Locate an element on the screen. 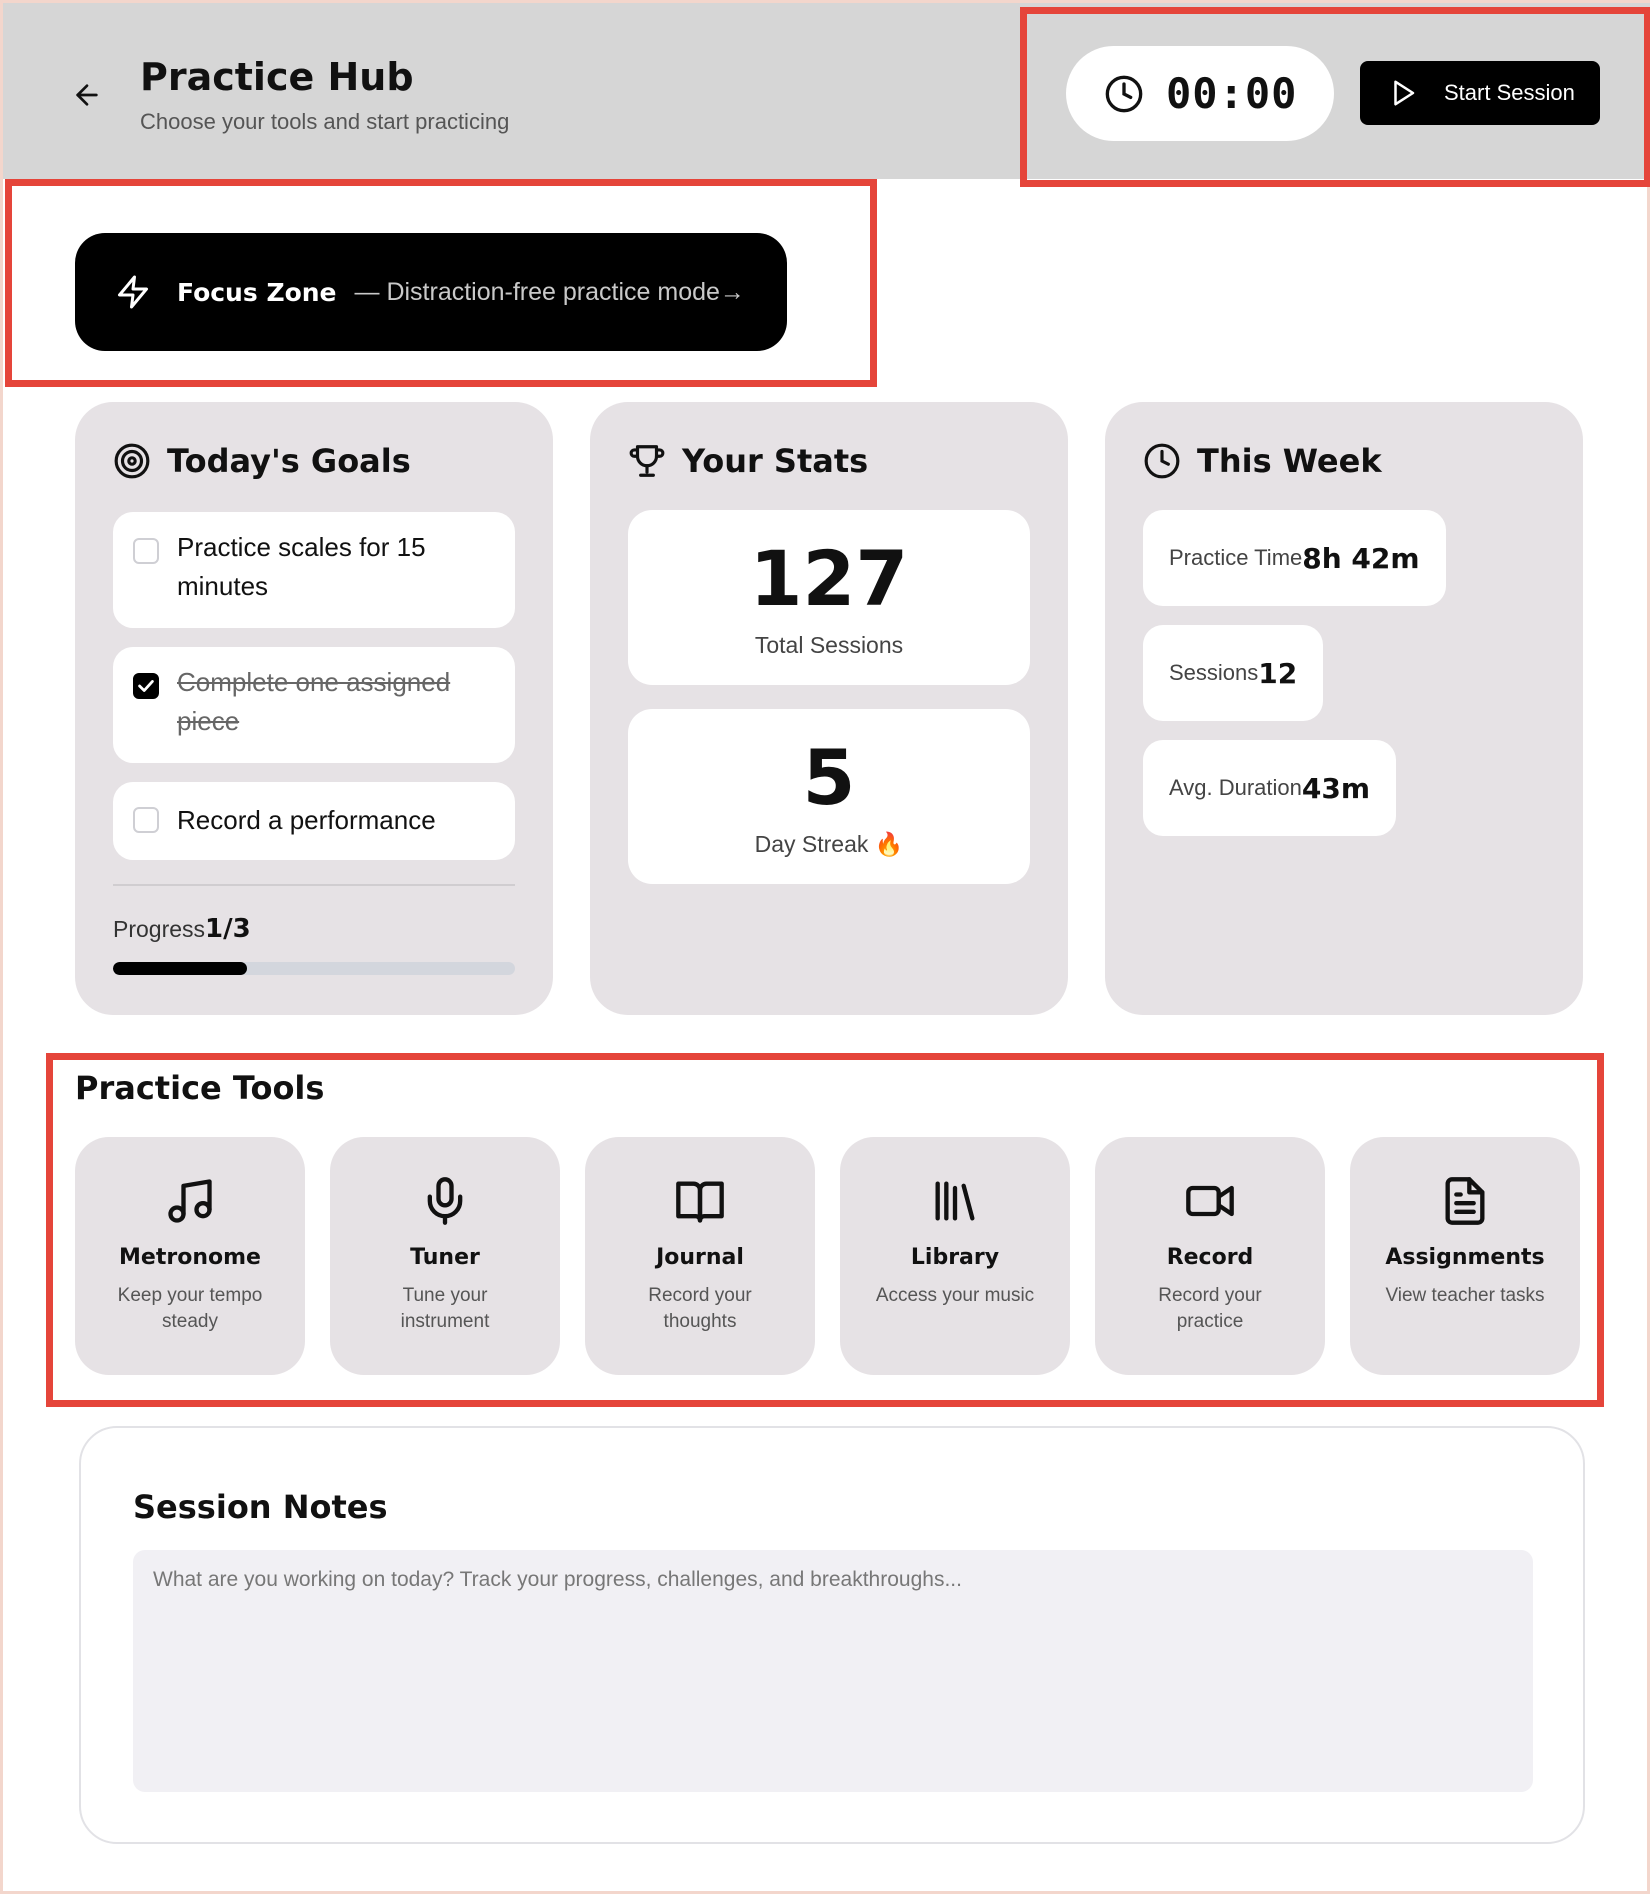 This screenshot has height=1894, width=1650. tool-record: Record Record your practice is located at coordinates (1210, 1256).